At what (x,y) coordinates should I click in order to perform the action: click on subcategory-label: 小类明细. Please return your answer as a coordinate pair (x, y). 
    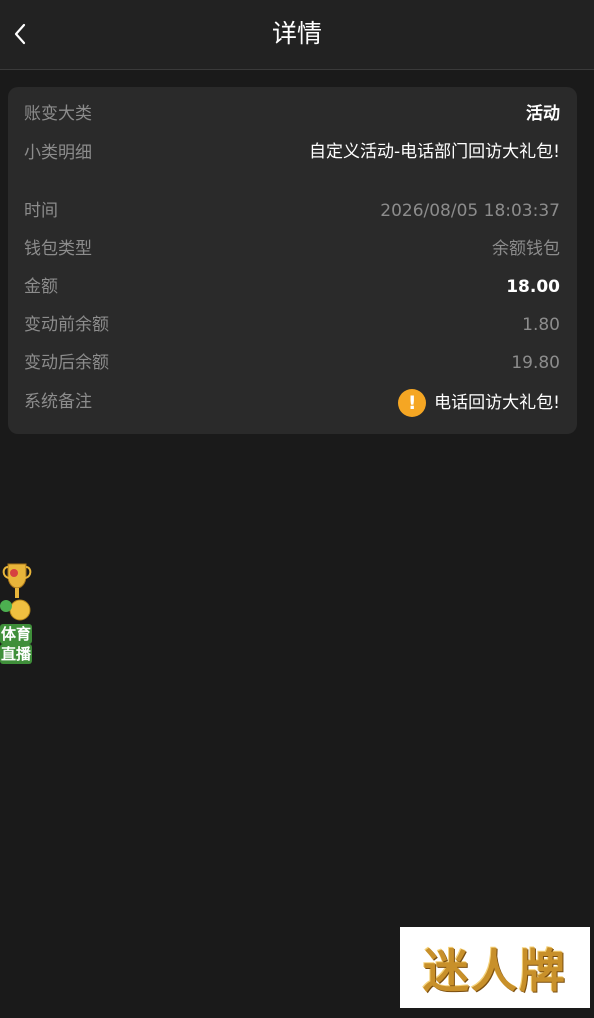
    Looking at the image, I should click on (58, 153).